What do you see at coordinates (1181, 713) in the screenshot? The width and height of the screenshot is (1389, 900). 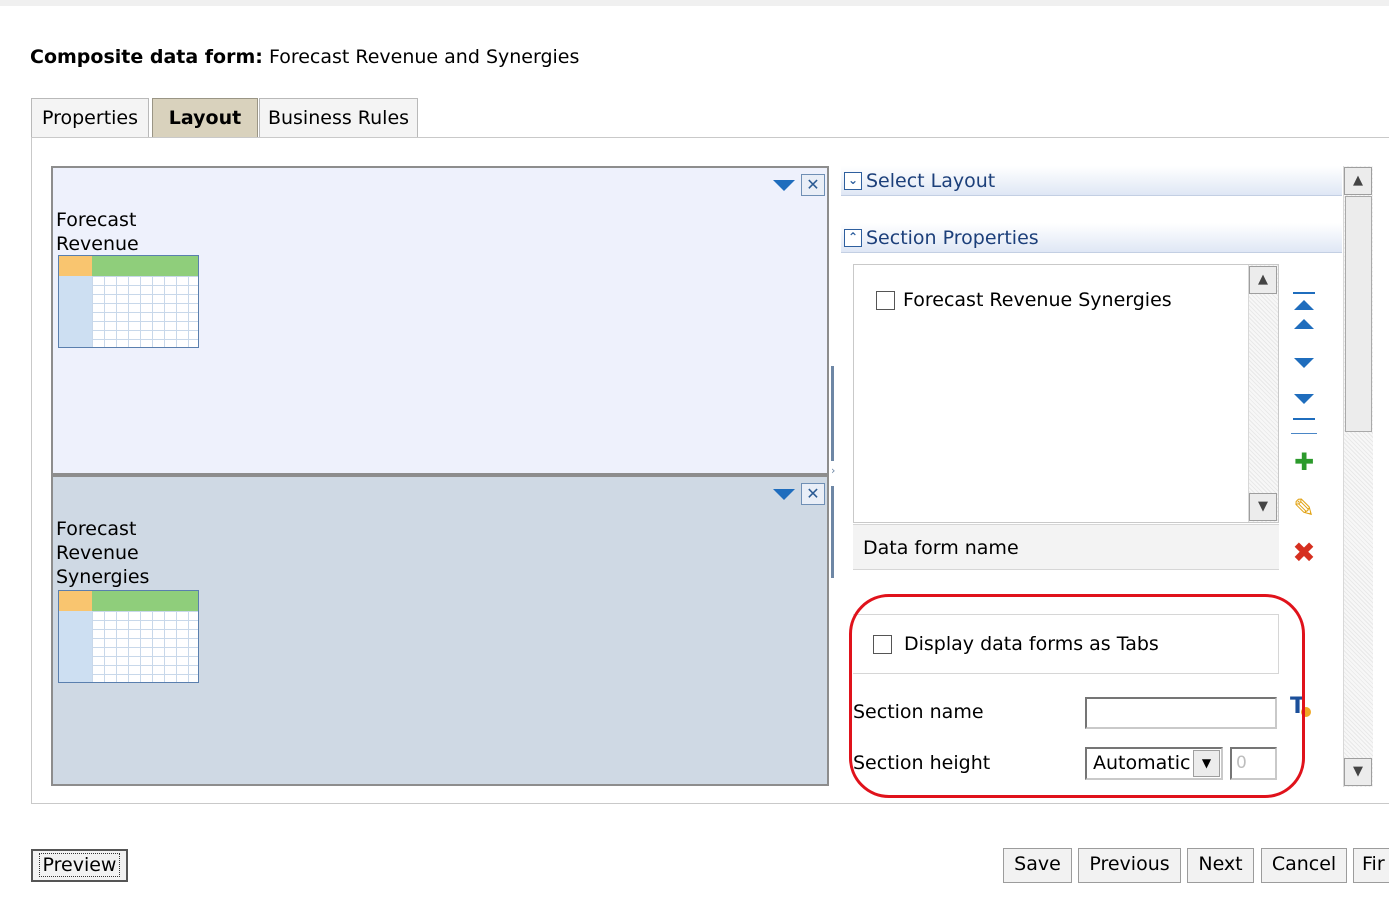 I see `section-name-input` at bounding box center [1181, 713].